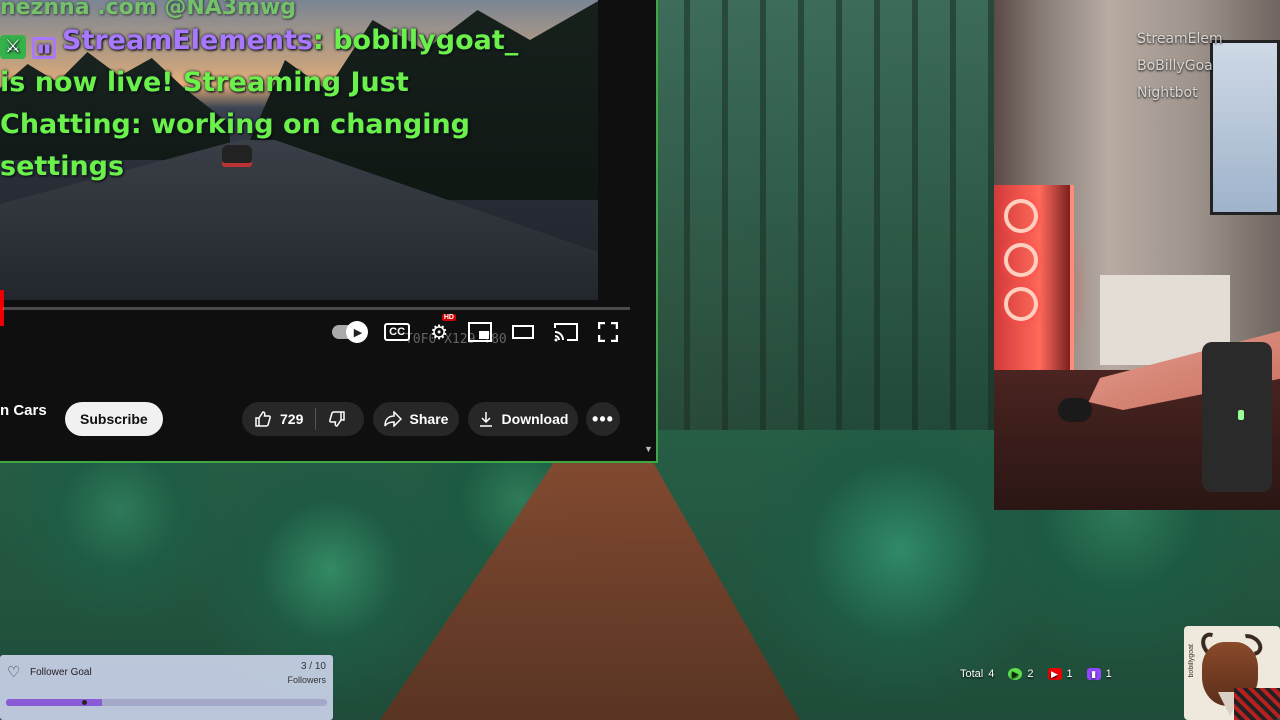 The image size is (1280, 720). What do you see at coordinates (991, 674) in the screenshot?
I see `viewer-total-count: 4` at bounding box center [991, 674].